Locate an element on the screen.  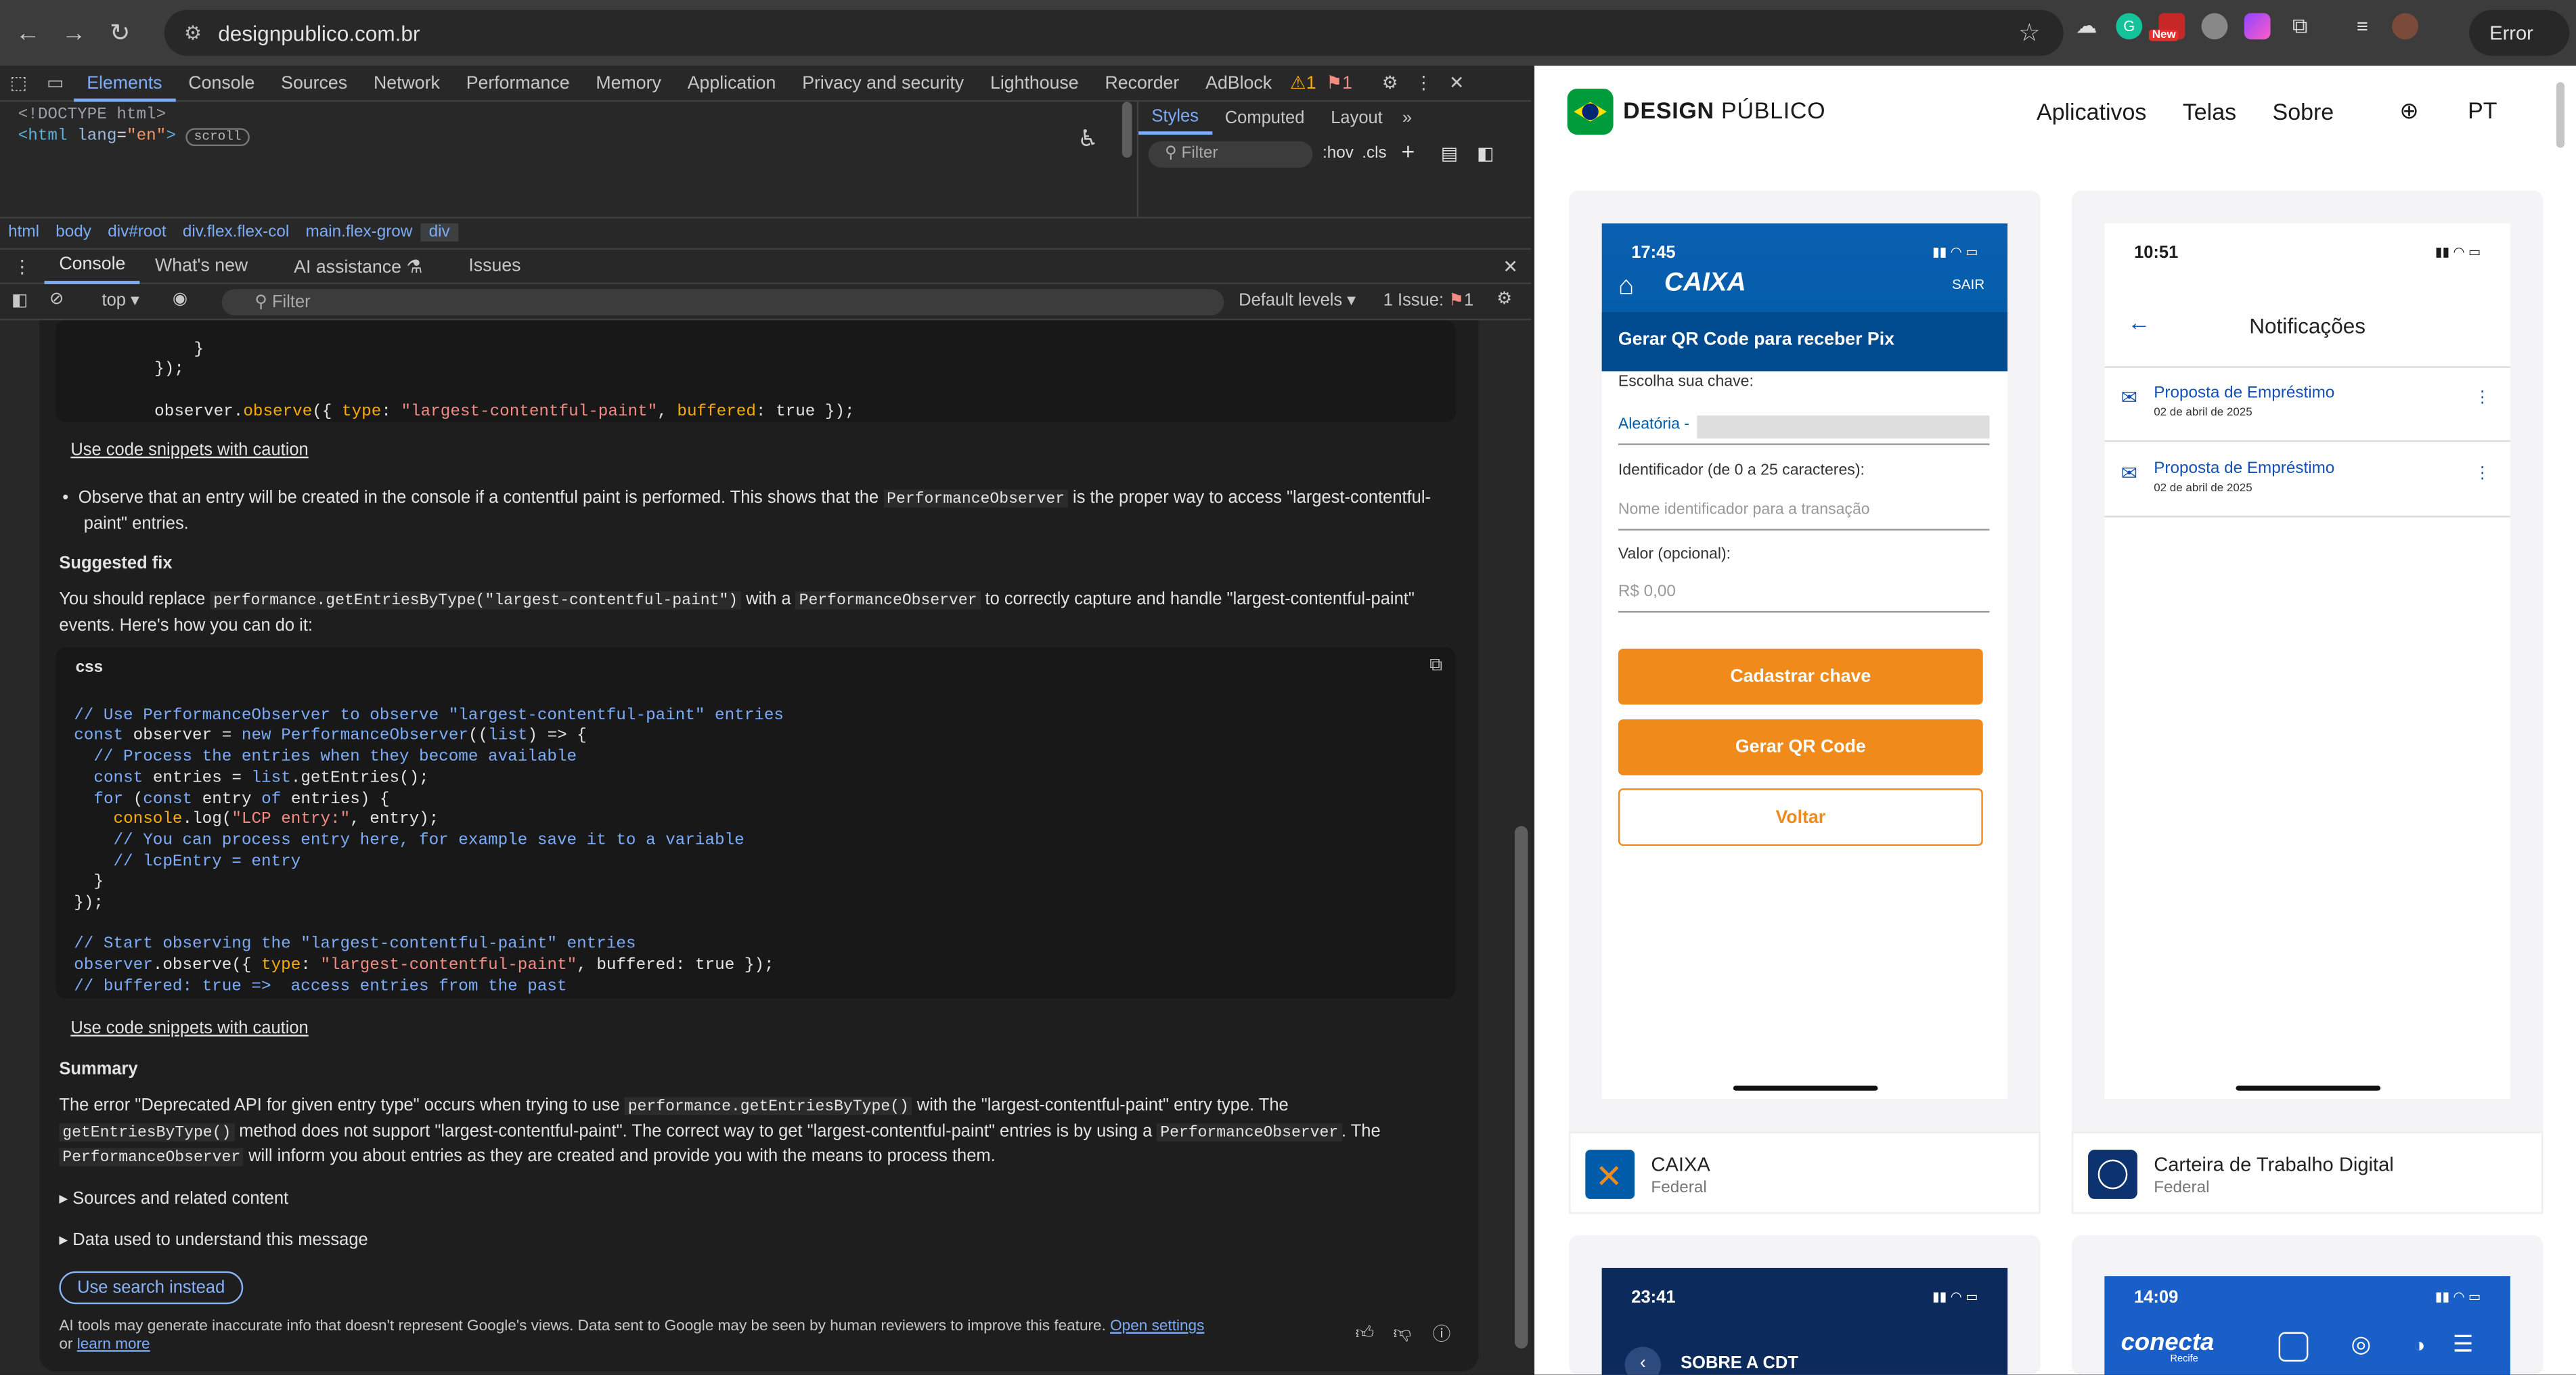
data-used-toggle: ▸ Data used to understand this message is located at coordinates (213, 1242).